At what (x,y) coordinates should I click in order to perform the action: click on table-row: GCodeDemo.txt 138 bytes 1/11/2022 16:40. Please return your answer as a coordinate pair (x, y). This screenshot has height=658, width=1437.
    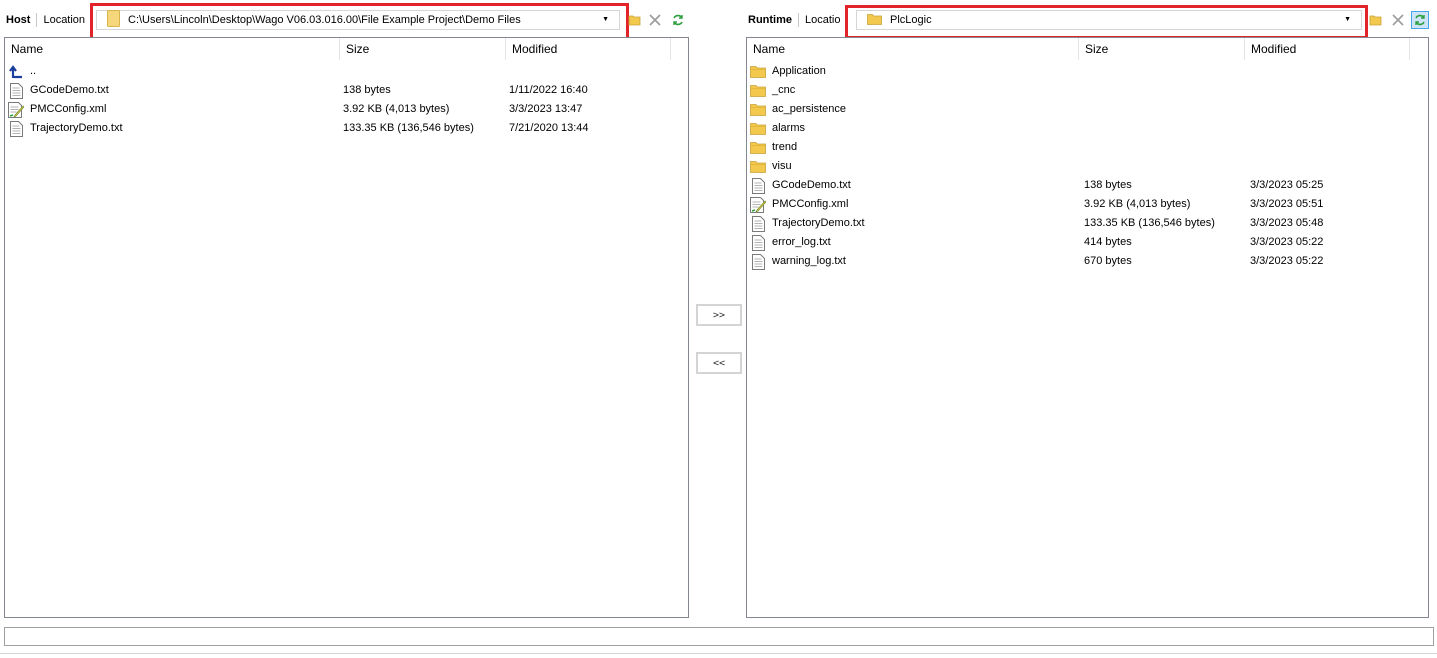
    Looking at the image, I should click on (346, 90).